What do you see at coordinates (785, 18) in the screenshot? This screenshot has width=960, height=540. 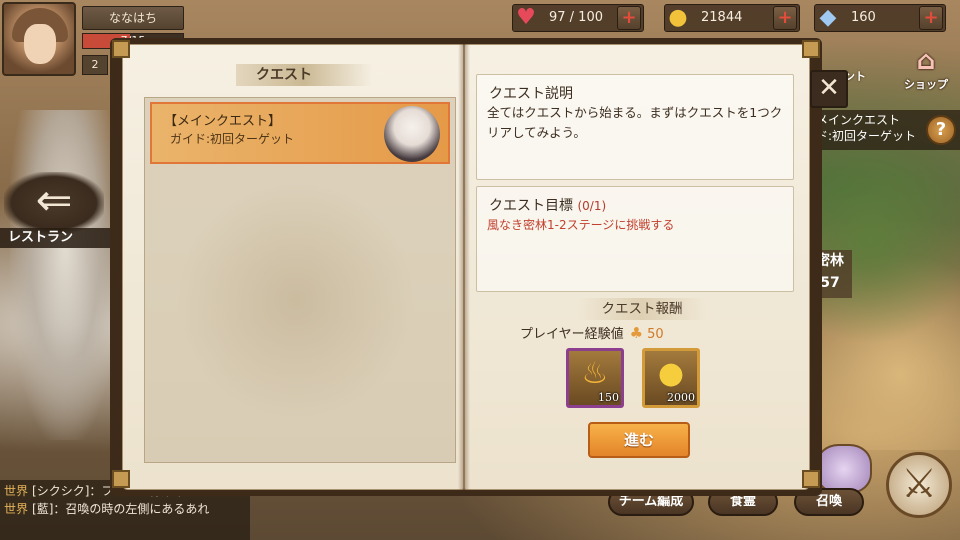 I see `gold-add-button: +` at bounding box center [785, 18].